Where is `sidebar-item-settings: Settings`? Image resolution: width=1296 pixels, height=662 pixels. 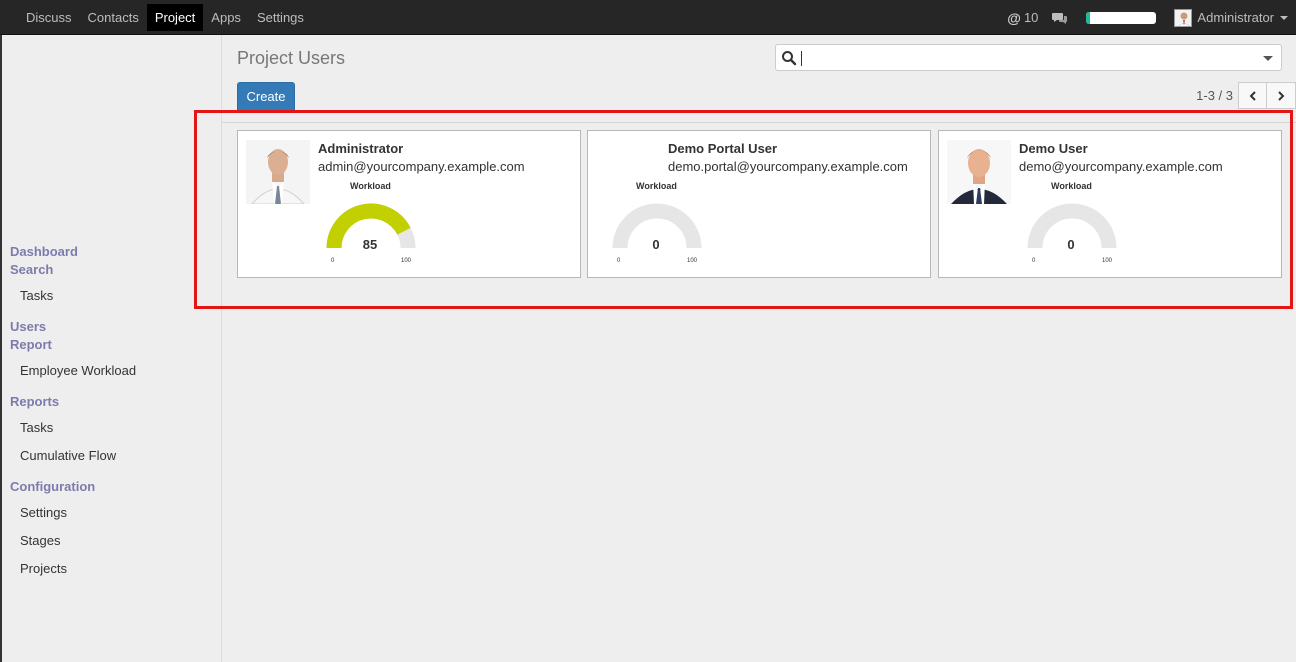 sidebar-item-settings: Settings is located at coordinates (43, 512).